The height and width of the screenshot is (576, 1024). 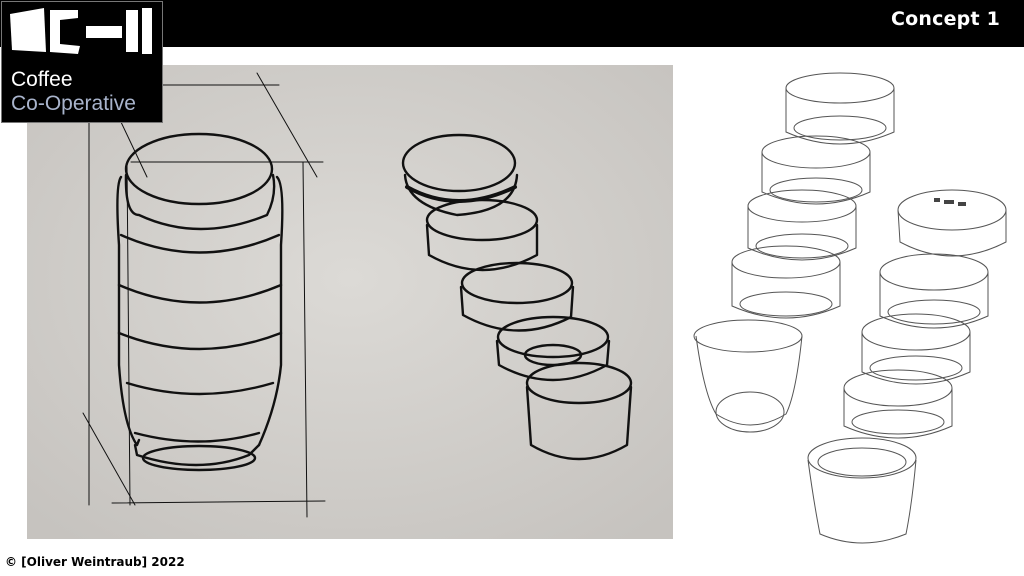 What do you see at coordinates (82, 62) in the screenshot?
I see `brand-logo: Coffee Co-Operative` at bounding box center [82, 62].